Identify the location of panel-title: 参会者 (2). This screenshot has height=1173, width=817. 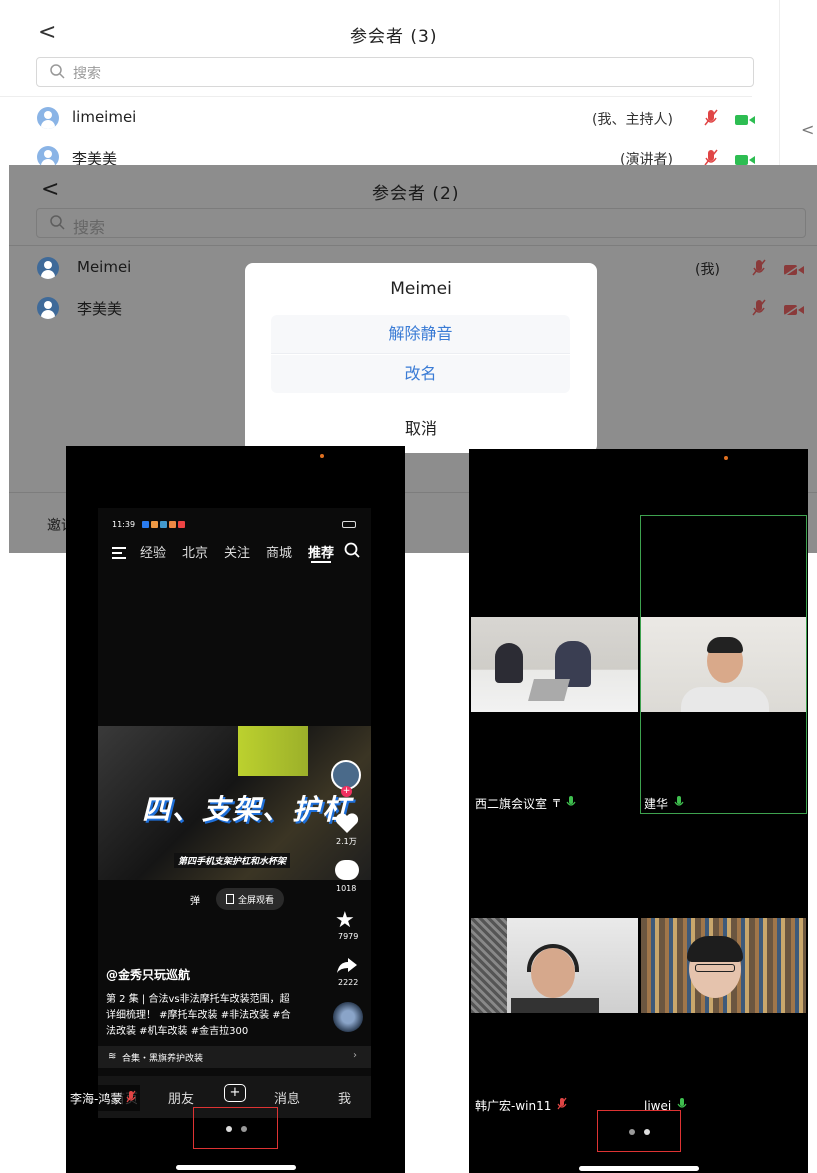
(416, 194).